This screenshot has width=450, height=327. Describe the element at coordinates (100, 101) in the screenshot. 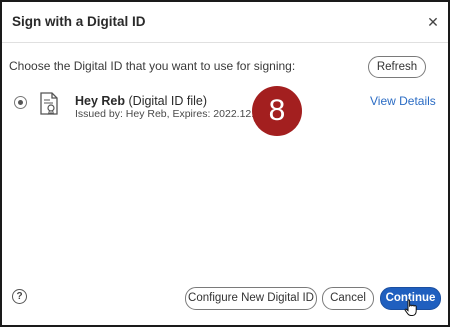

I see `digital-id-owner: Hey Reb` at that location.